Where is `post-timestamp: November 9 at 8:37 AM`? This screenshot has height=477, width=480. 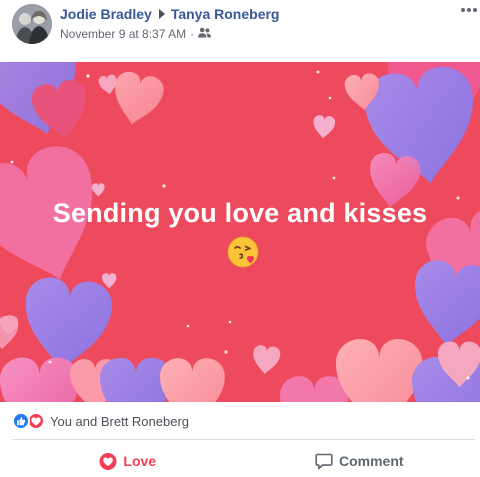 post-timestamp: November 9 at 8:37 AM is located at coordinates (123, 34).